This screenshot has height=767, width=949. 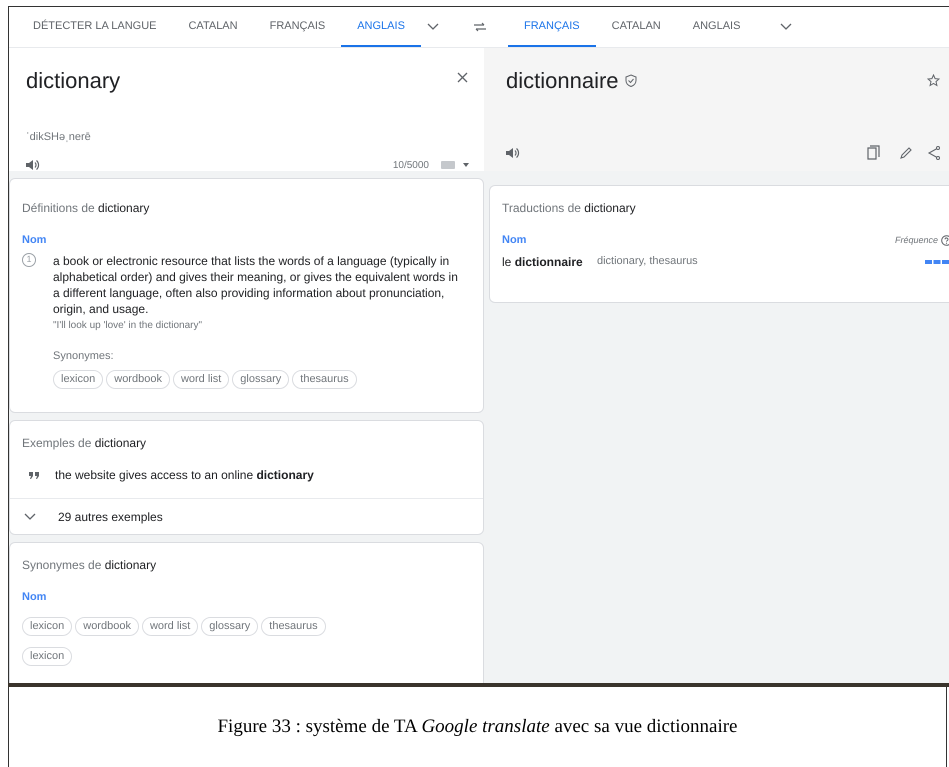 I want to click on language-tab: DÉTECTER LA LANGUE, so click(x=94, y=27).